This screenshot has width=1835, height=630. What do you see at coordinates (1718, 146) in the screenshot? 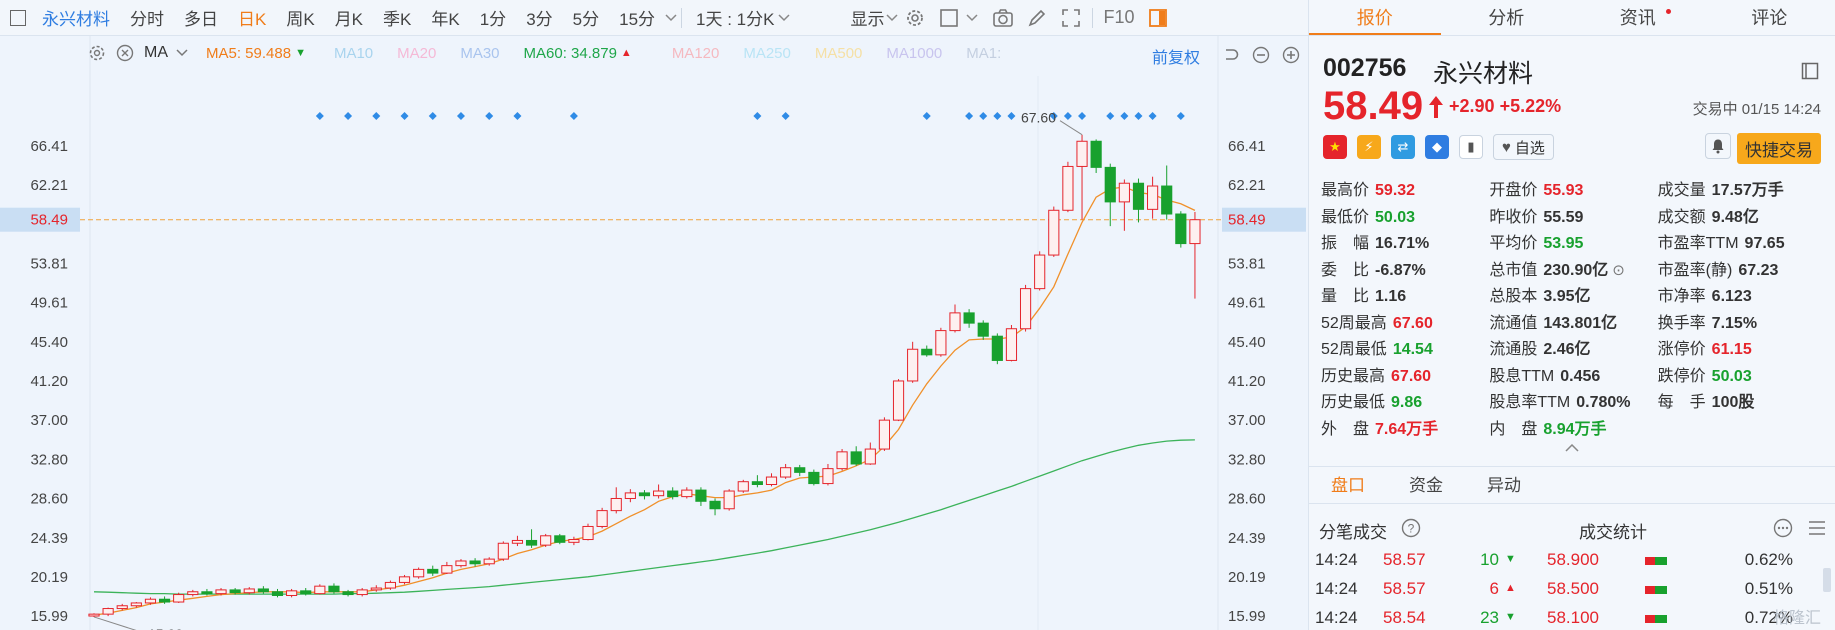
I see `alert-bell-icon` at bounding box center [1718, 146].